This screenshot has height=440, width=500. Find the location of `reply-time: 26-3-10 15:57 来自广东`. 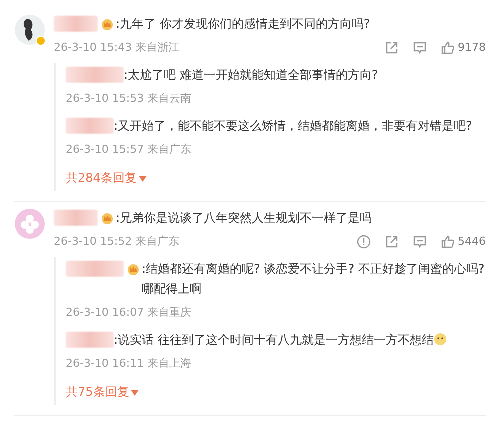

reply-time: 26-3-10 15:57 来自广东 is located at coordinates (129, 149).